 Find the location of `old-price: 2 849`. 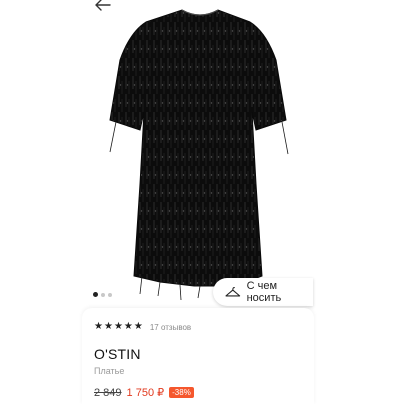

old-price: 2 849 is located at coordinates (108, 392).